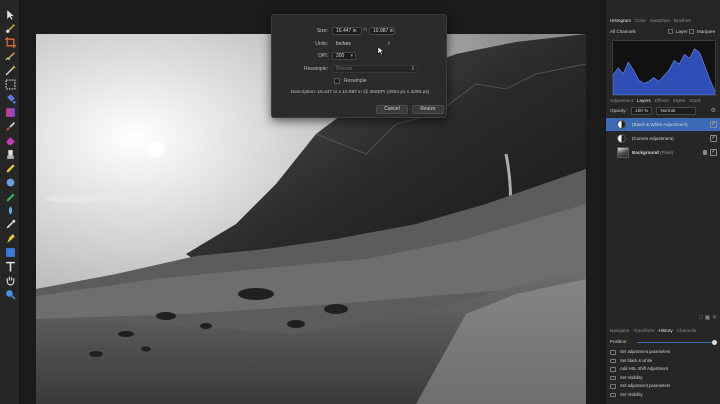 Image resolution: width=720 pixels, height=404 pixels. I want to click on layer-checkbox, so click(670, 31).